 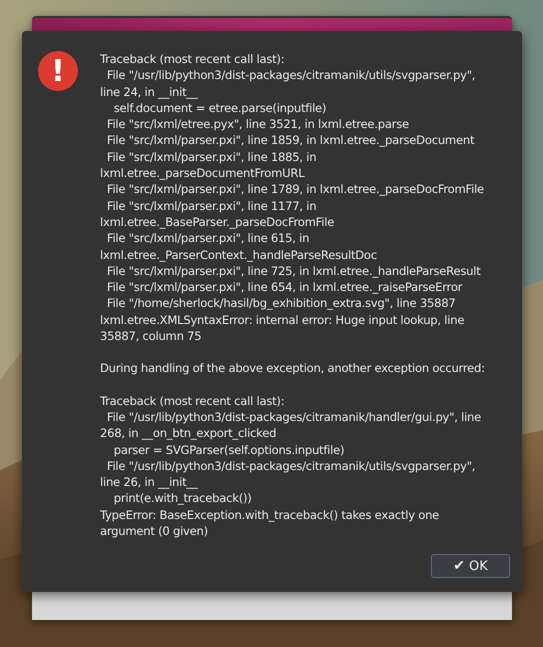 What do you see at coordinates (203, 173) in the screenshot?
I see `traceback-line: lxml.etree._parseDocumentFromURL` at bounding box center [203, 173].